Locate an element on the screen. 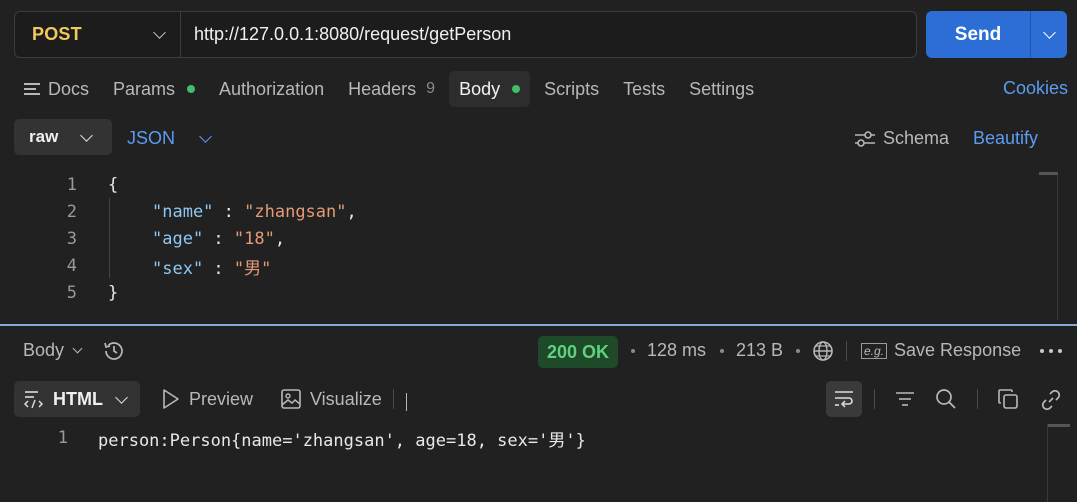 This screenshot has width=1077, height=502. tab-docs: Docs is located at coordinates (56, 89).